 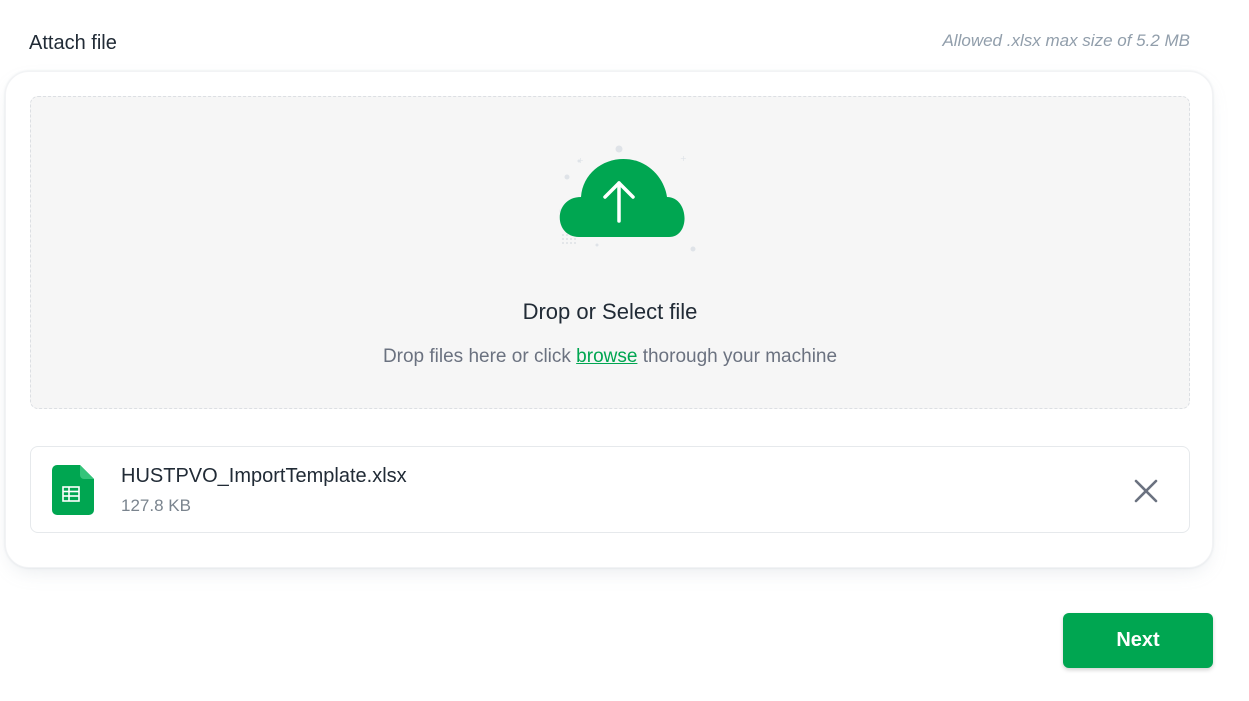 What do you see at coordinates (610, 489) in the screenshot?
I see `uploaded-file-item: HUSTPVO_ImportTemplate.xlsx 127.8 KB` at bounding box center [610, 489].